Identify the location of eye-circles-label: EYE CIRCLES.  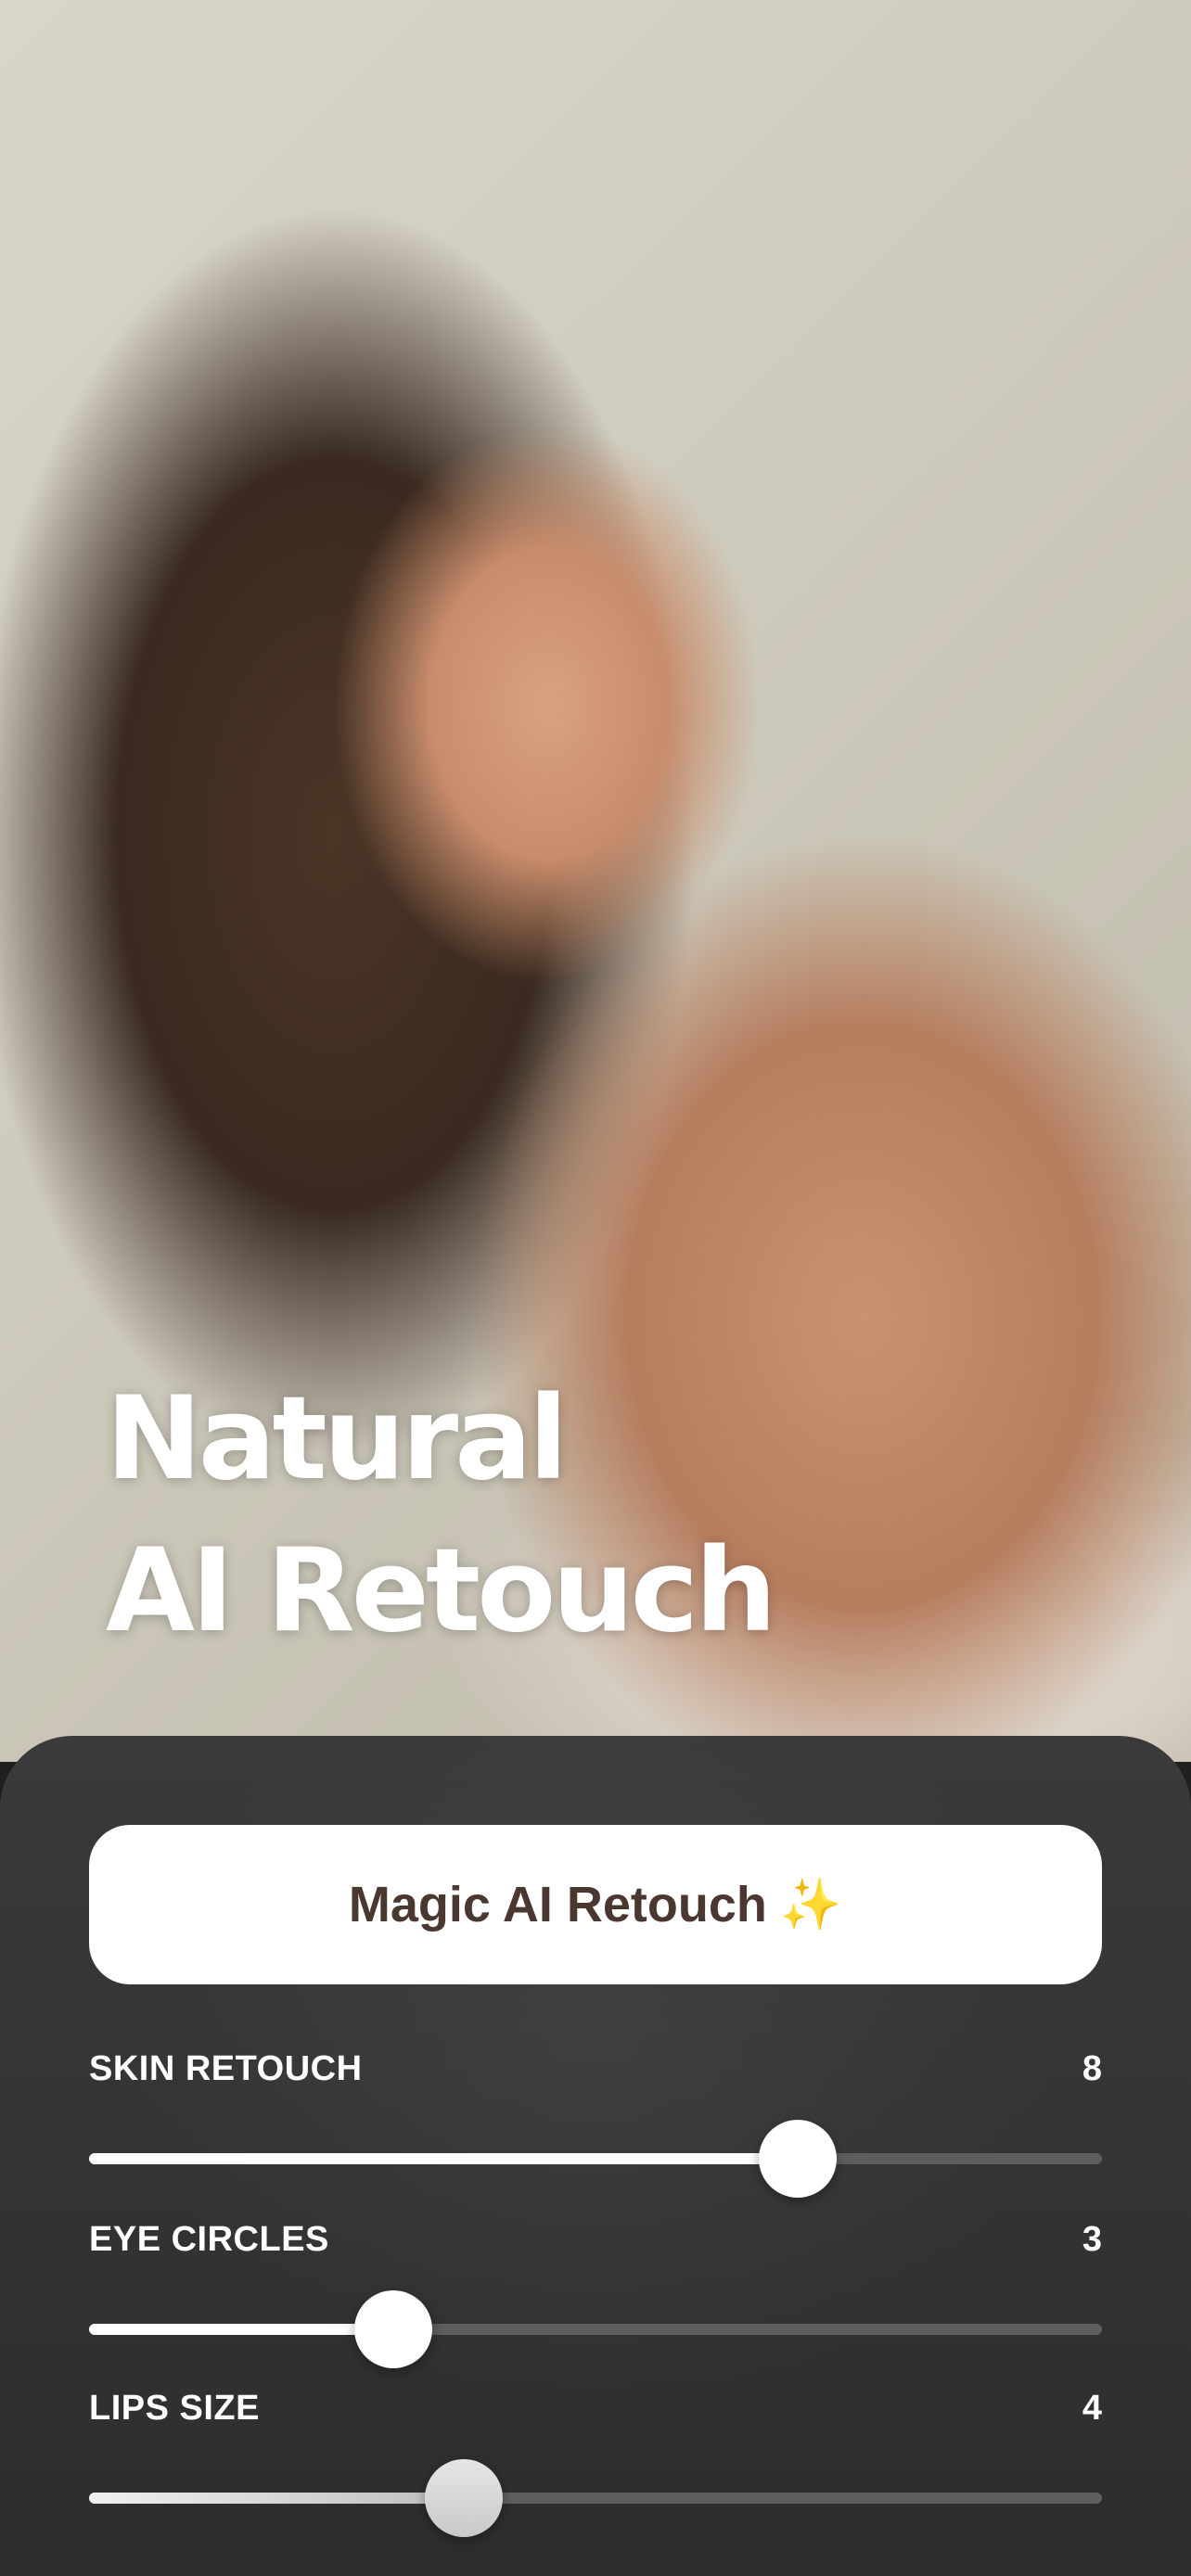
(209, 2239).